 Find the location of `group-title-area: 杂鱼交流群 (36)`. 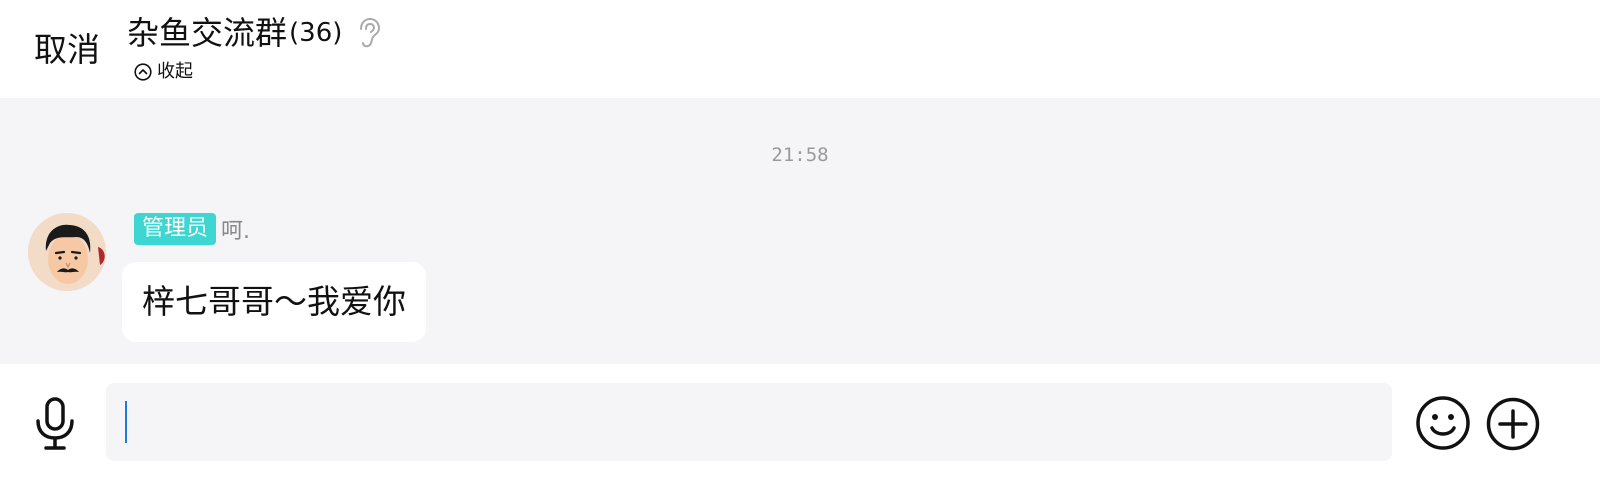

group-title-area: 杂鱼交流群 (36) is located at coordinates (254, 33).